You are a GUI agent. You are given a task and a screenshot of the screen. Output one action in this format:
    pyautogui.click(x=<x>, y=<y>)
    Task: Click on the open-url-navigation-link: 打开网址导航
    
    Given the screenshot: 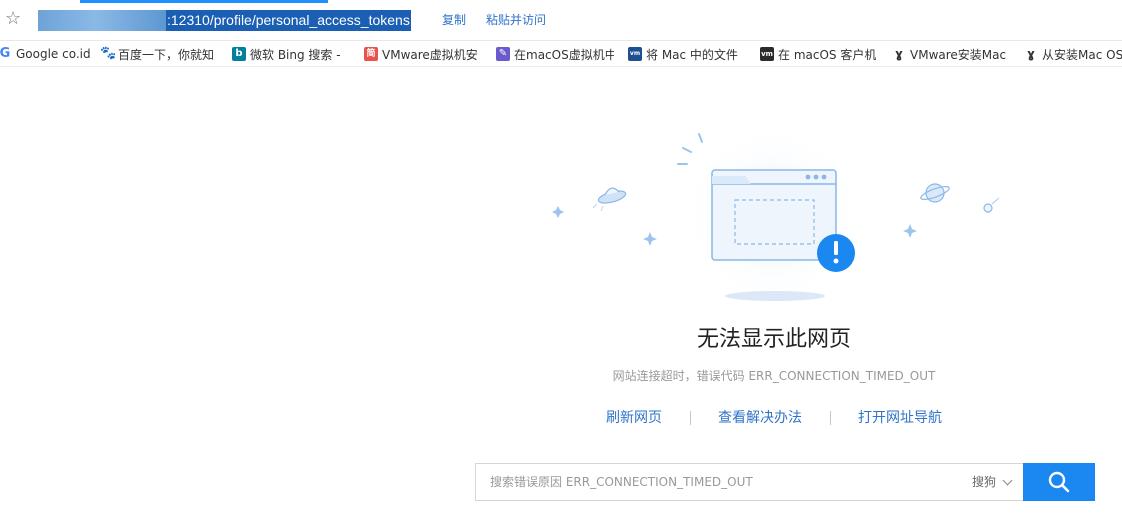 What is the action you would take?
    pyautogui.click(x=900, y=418)
    